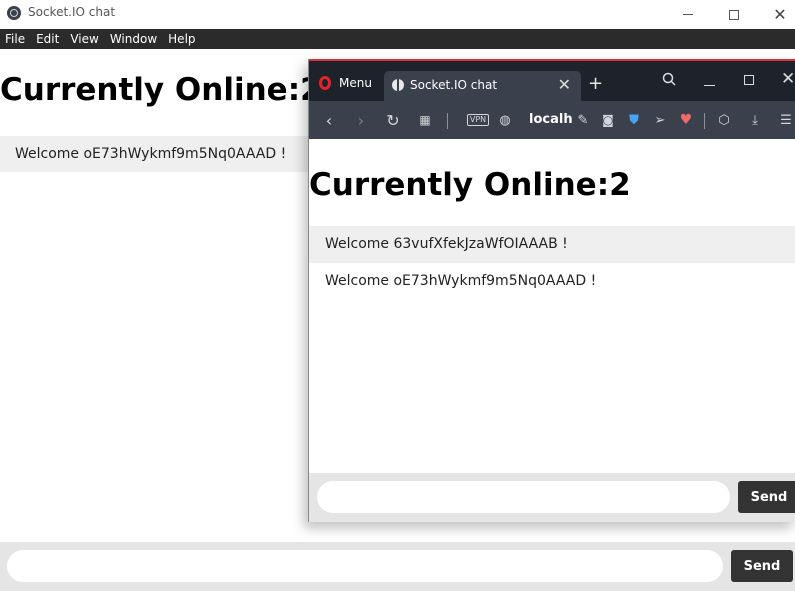  What do you see at coordinates (755, 120) in the screenshot?
I see `download-icon: ⤓` at bounding box center [755, 120].